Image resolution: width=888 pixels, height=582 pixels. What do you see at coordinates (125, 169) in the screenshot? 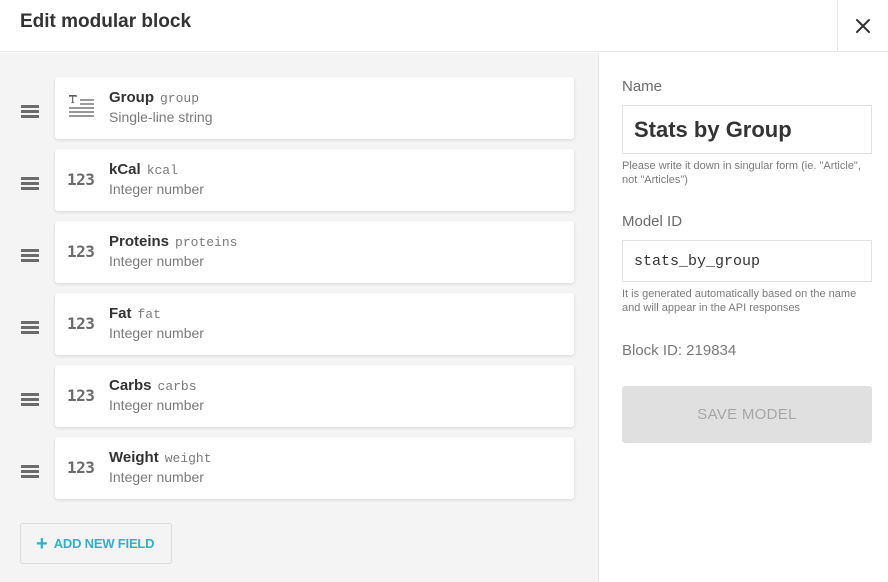
I see `field-name-text: kCal` at bounding box center [125, 169].